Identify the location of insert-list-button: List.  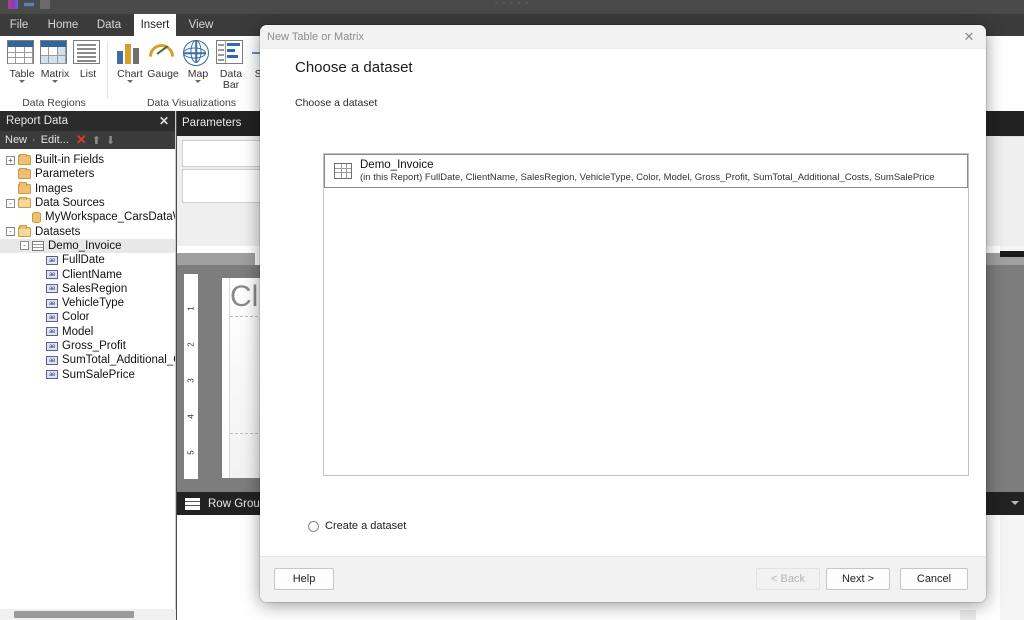
(88, 60).